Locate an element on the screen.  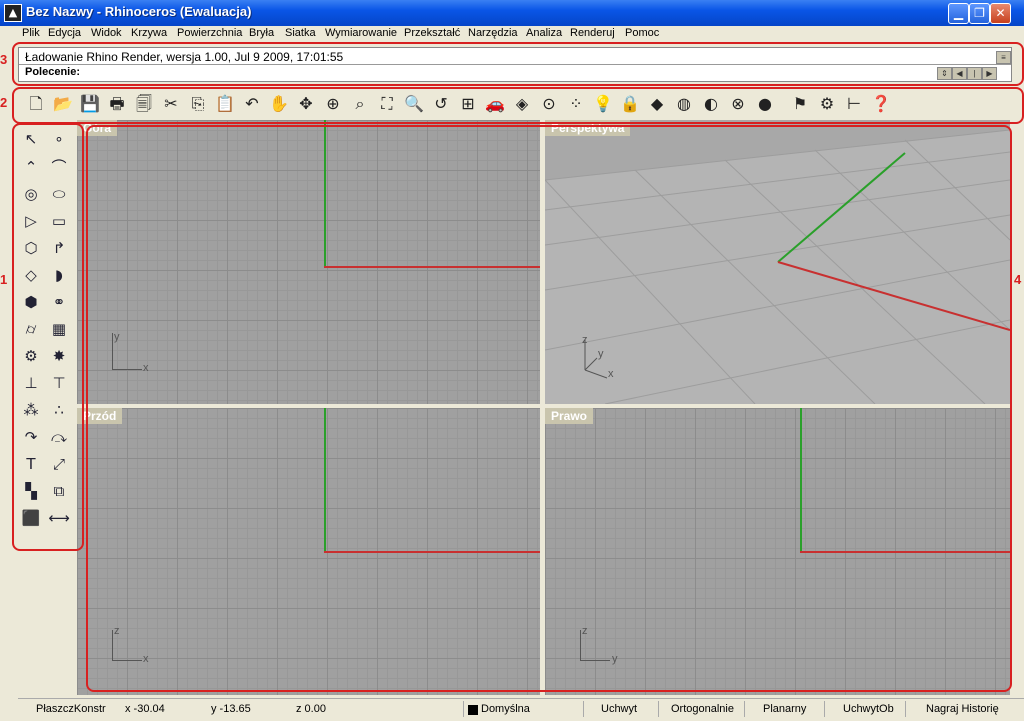
zoom-window-icon: ⌕ is located at coordinates (360, 104).